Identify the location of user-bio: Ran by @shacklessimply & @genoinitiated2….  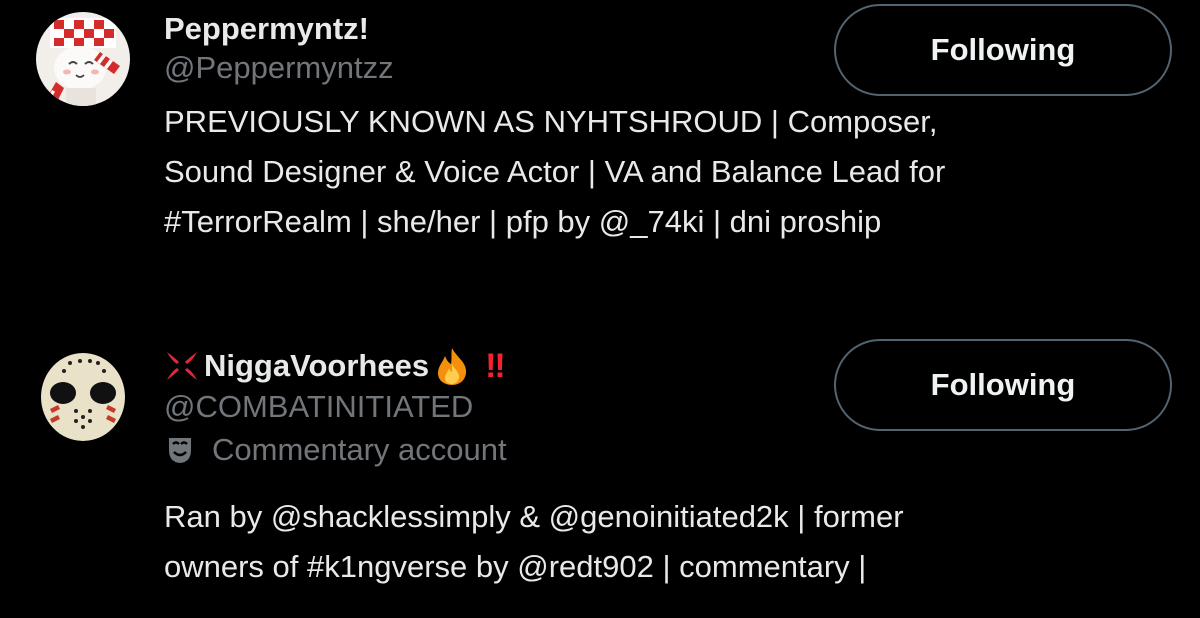
(534, 541).